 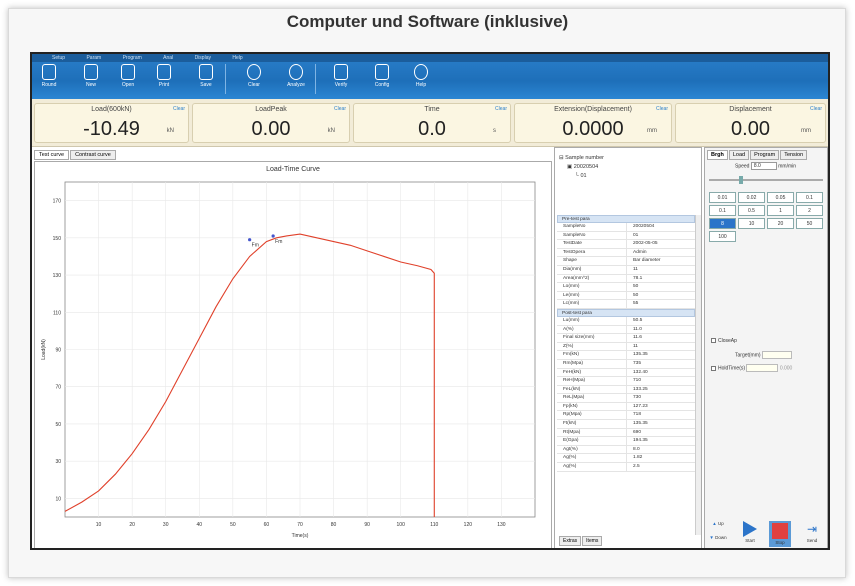 I want to click on speed-preset-button: 0.05, so click(x=780, y=197).